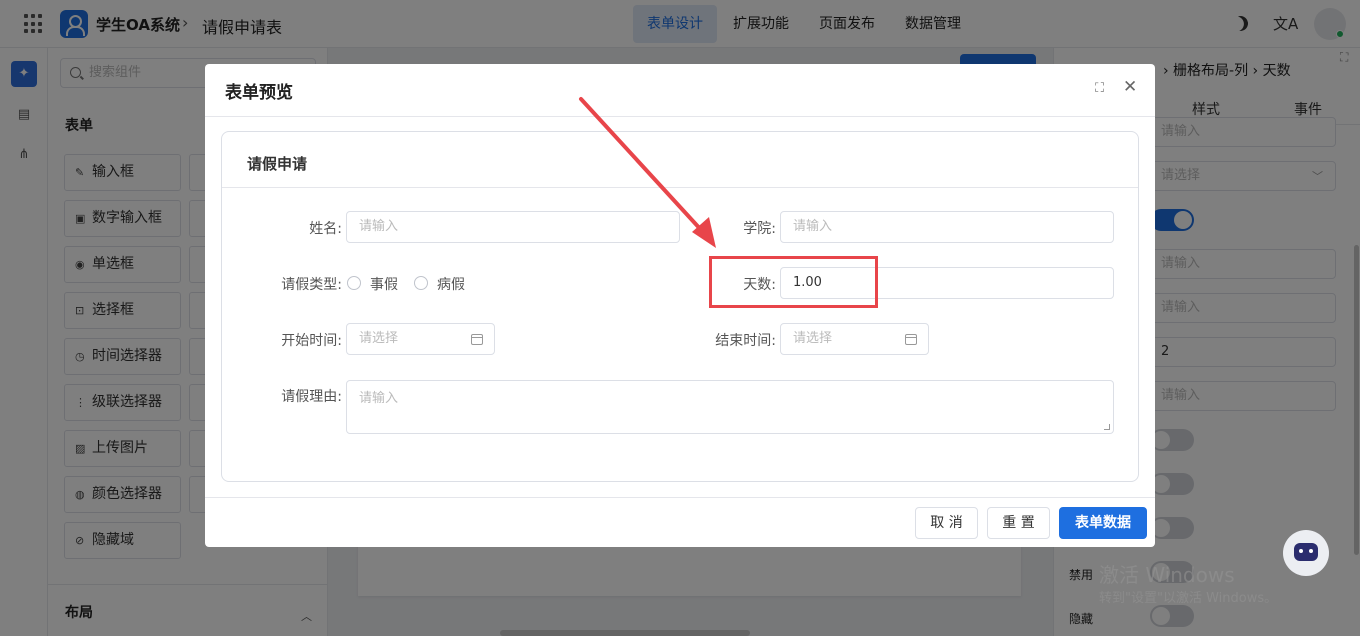 The width and height of the screenshot is (1360, 636). I want to click on annotation-arrow, so click(647, 172).